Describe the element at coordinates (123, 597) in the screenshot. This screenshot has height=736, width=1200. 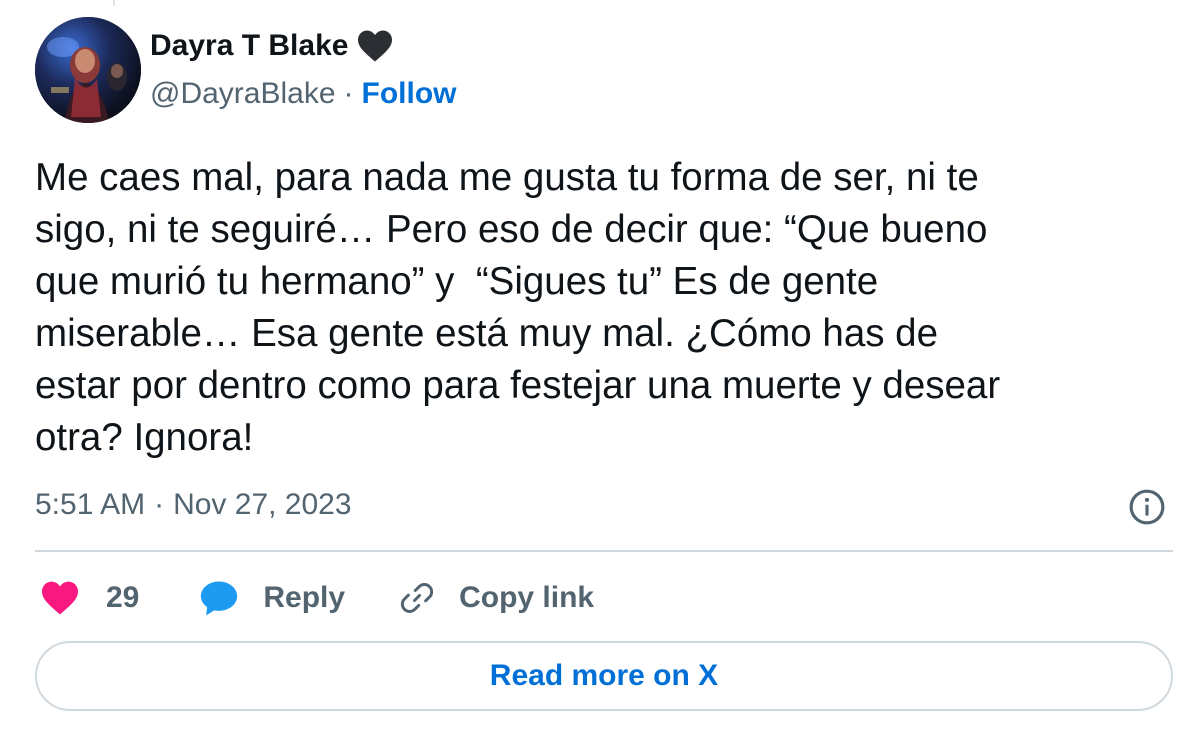
I see `like-count: 29` at that location.